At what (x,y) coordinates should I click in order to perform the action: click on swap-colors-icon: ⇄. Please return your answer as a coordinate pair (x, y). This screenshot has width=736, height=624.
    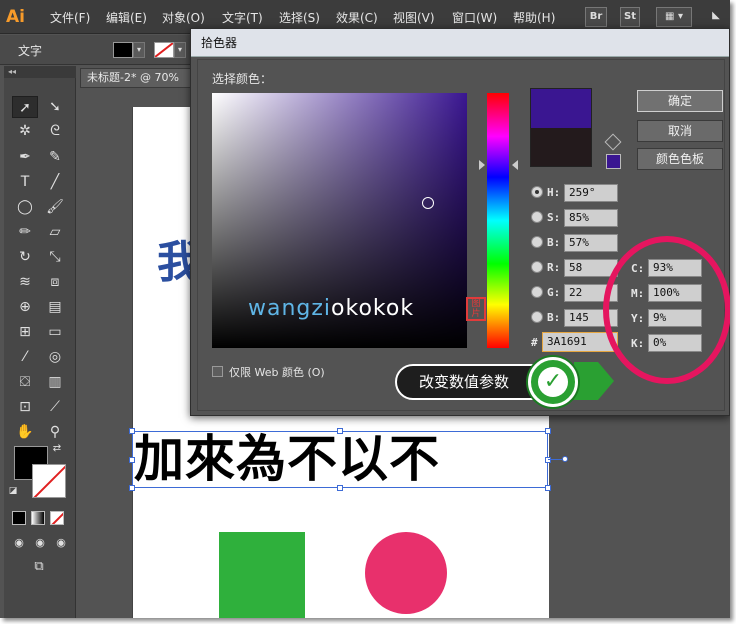
    Looking at the image, I should click on (57, 449).